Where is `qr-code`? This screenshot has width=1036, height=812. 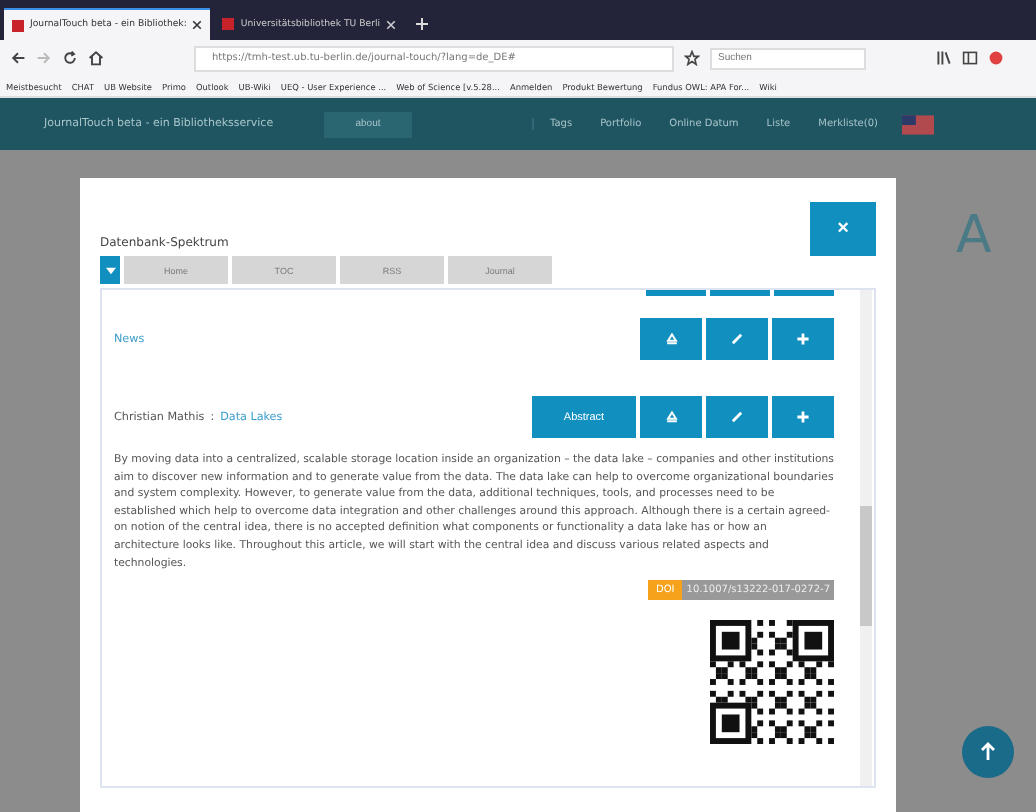
qr-code is located at coordinates (772, 682).